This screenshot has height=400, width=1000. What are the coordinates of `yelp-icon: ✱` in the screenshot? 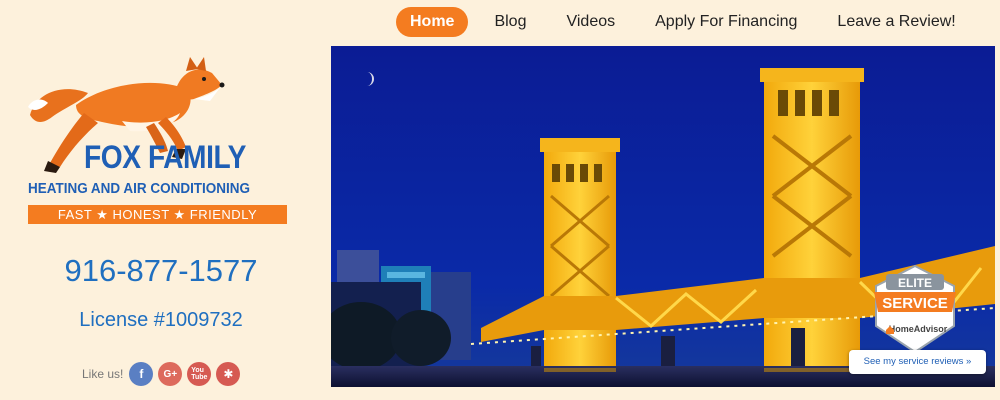 It's located at (228, 374).